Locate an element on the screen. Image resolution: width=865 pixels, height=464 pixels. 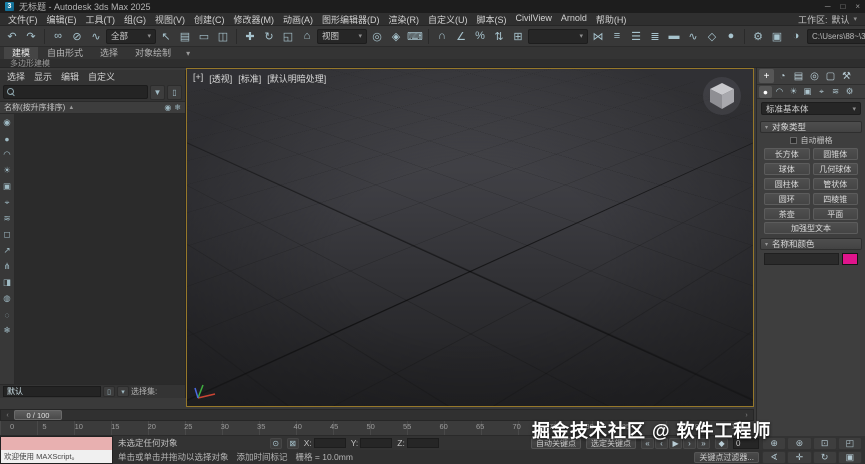
display-frozen-objects-icon: ❄ is located at coordinates (7, 330).